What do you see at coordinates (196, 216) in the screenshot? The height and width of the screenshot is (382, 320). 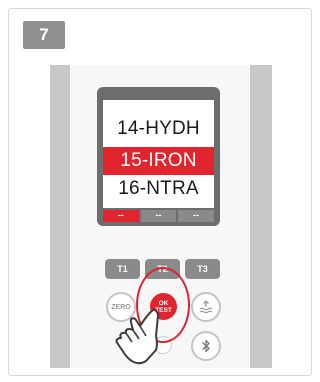 I see `softkey-3: --` at bounding box center [196, 216].